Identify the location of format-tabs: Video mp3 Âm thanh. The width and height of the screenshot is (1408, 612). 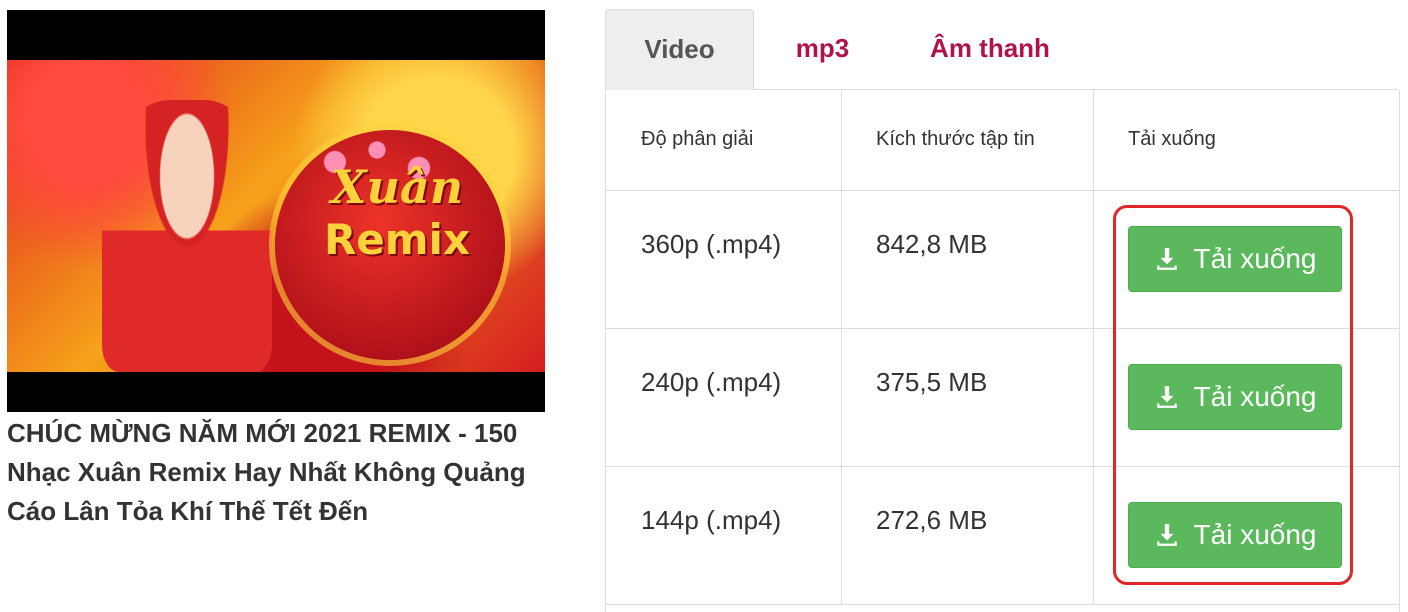
(1001, 49).